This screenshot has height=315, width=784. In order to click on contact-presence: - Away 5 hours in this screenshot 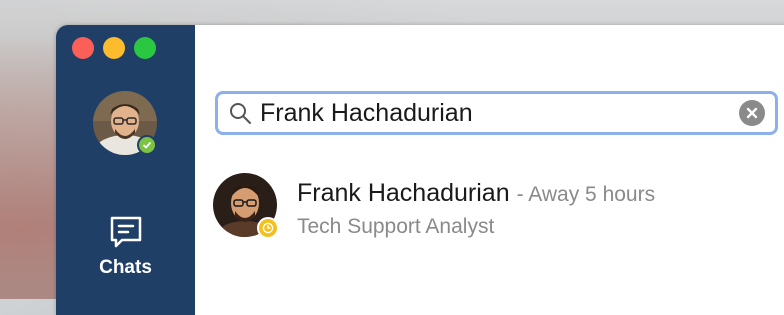, I will do `click(586, 194)`.